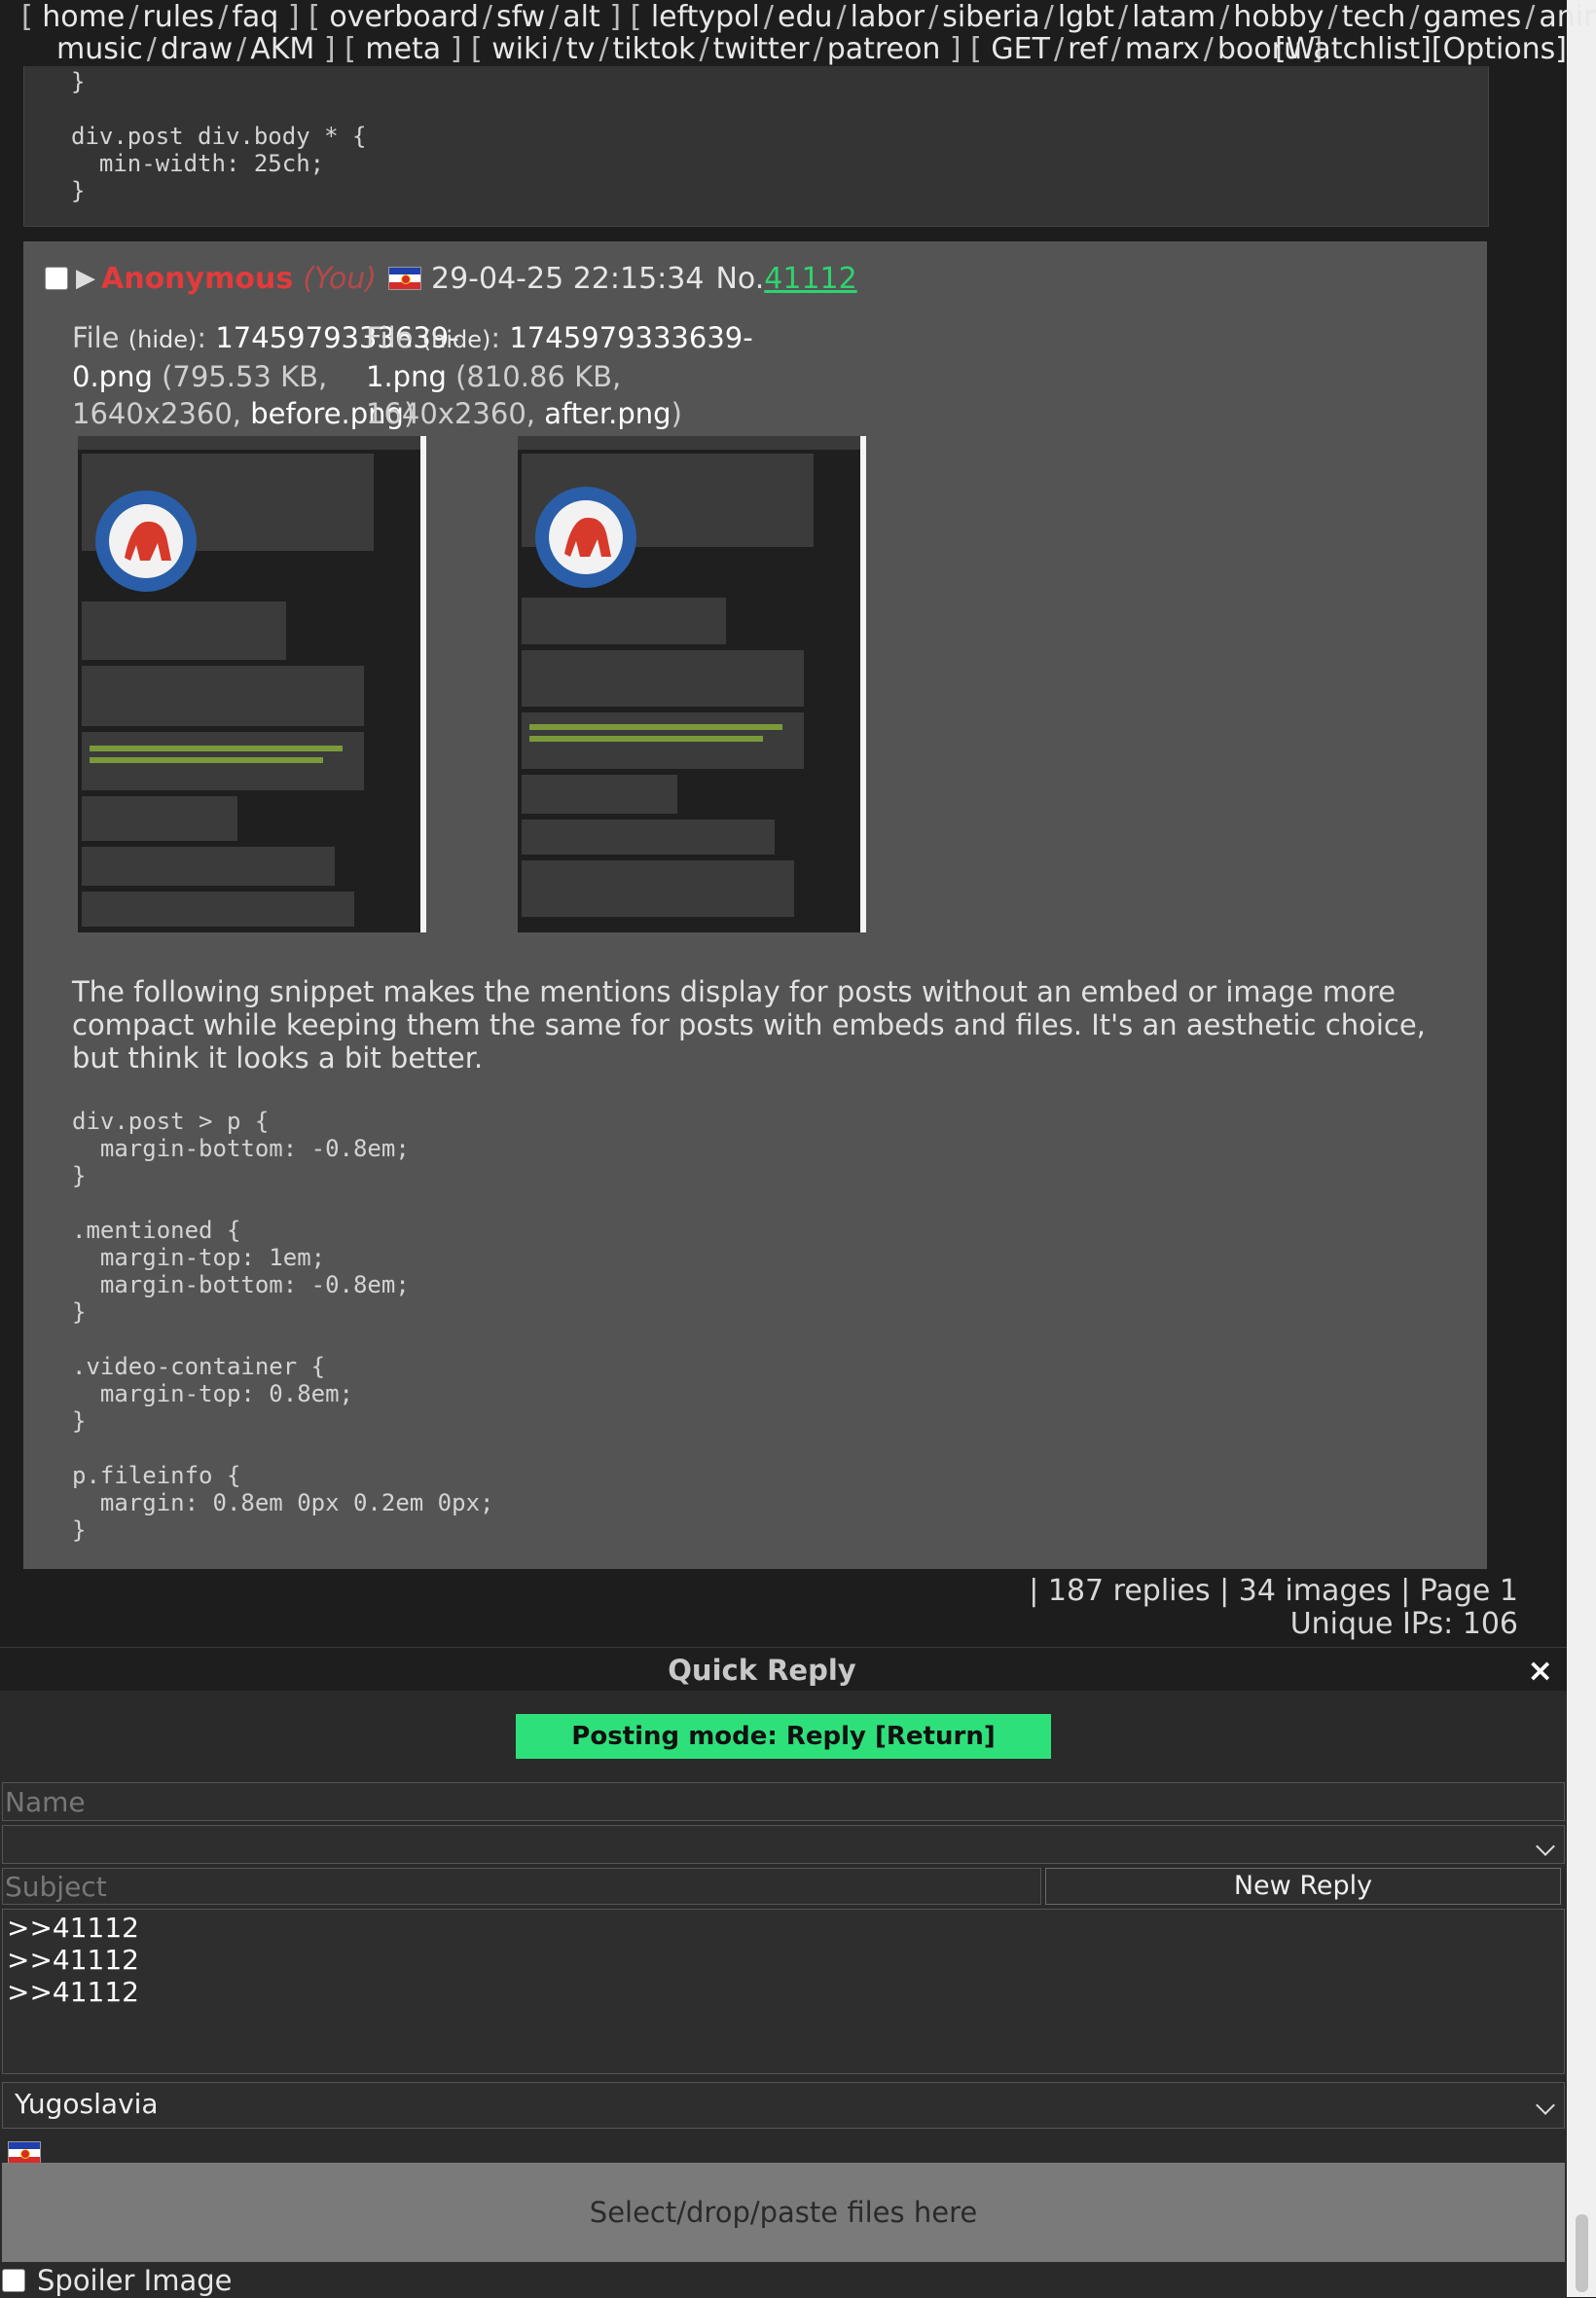 This screenshot has height=2298, width=1596. I want to click on you-marker: (You), so click(340, 278).